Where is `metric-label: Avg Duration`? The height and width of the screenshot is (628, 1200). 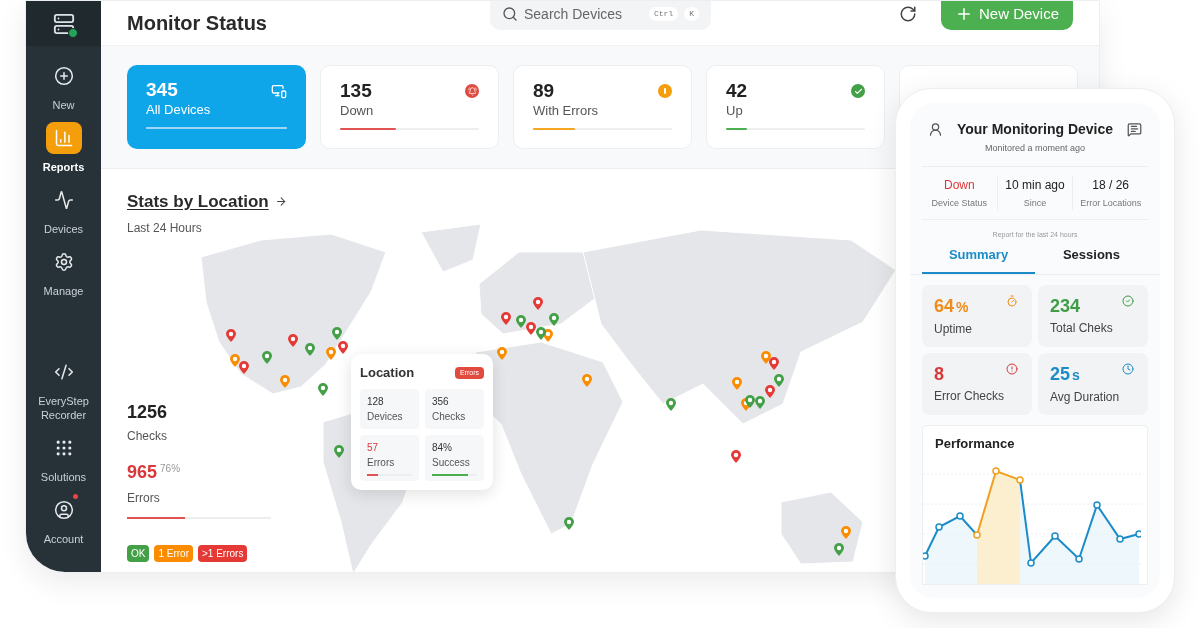 metric-label: Avg Duration is located at coordinates (1085, 397).